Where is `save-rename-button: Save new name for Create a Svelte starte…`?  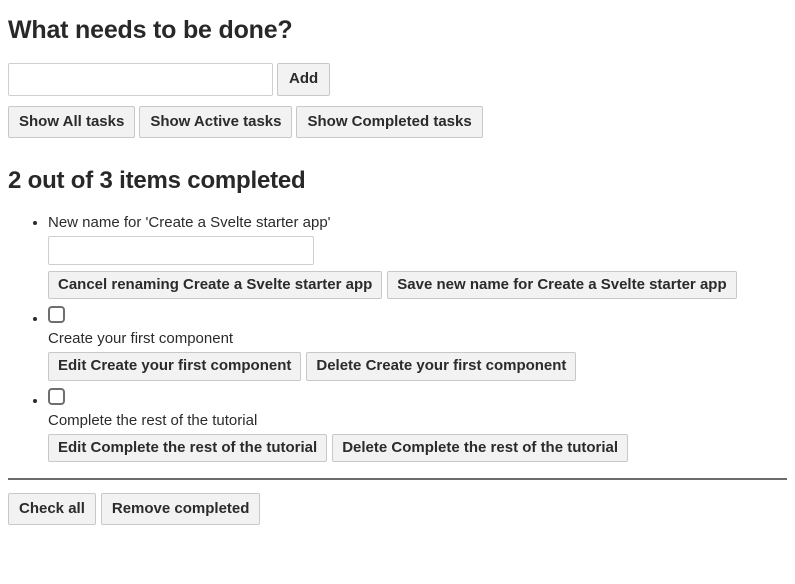
save-rename-button: Save new name for Create a Svelte starte… is located at coordinates (562, 285).